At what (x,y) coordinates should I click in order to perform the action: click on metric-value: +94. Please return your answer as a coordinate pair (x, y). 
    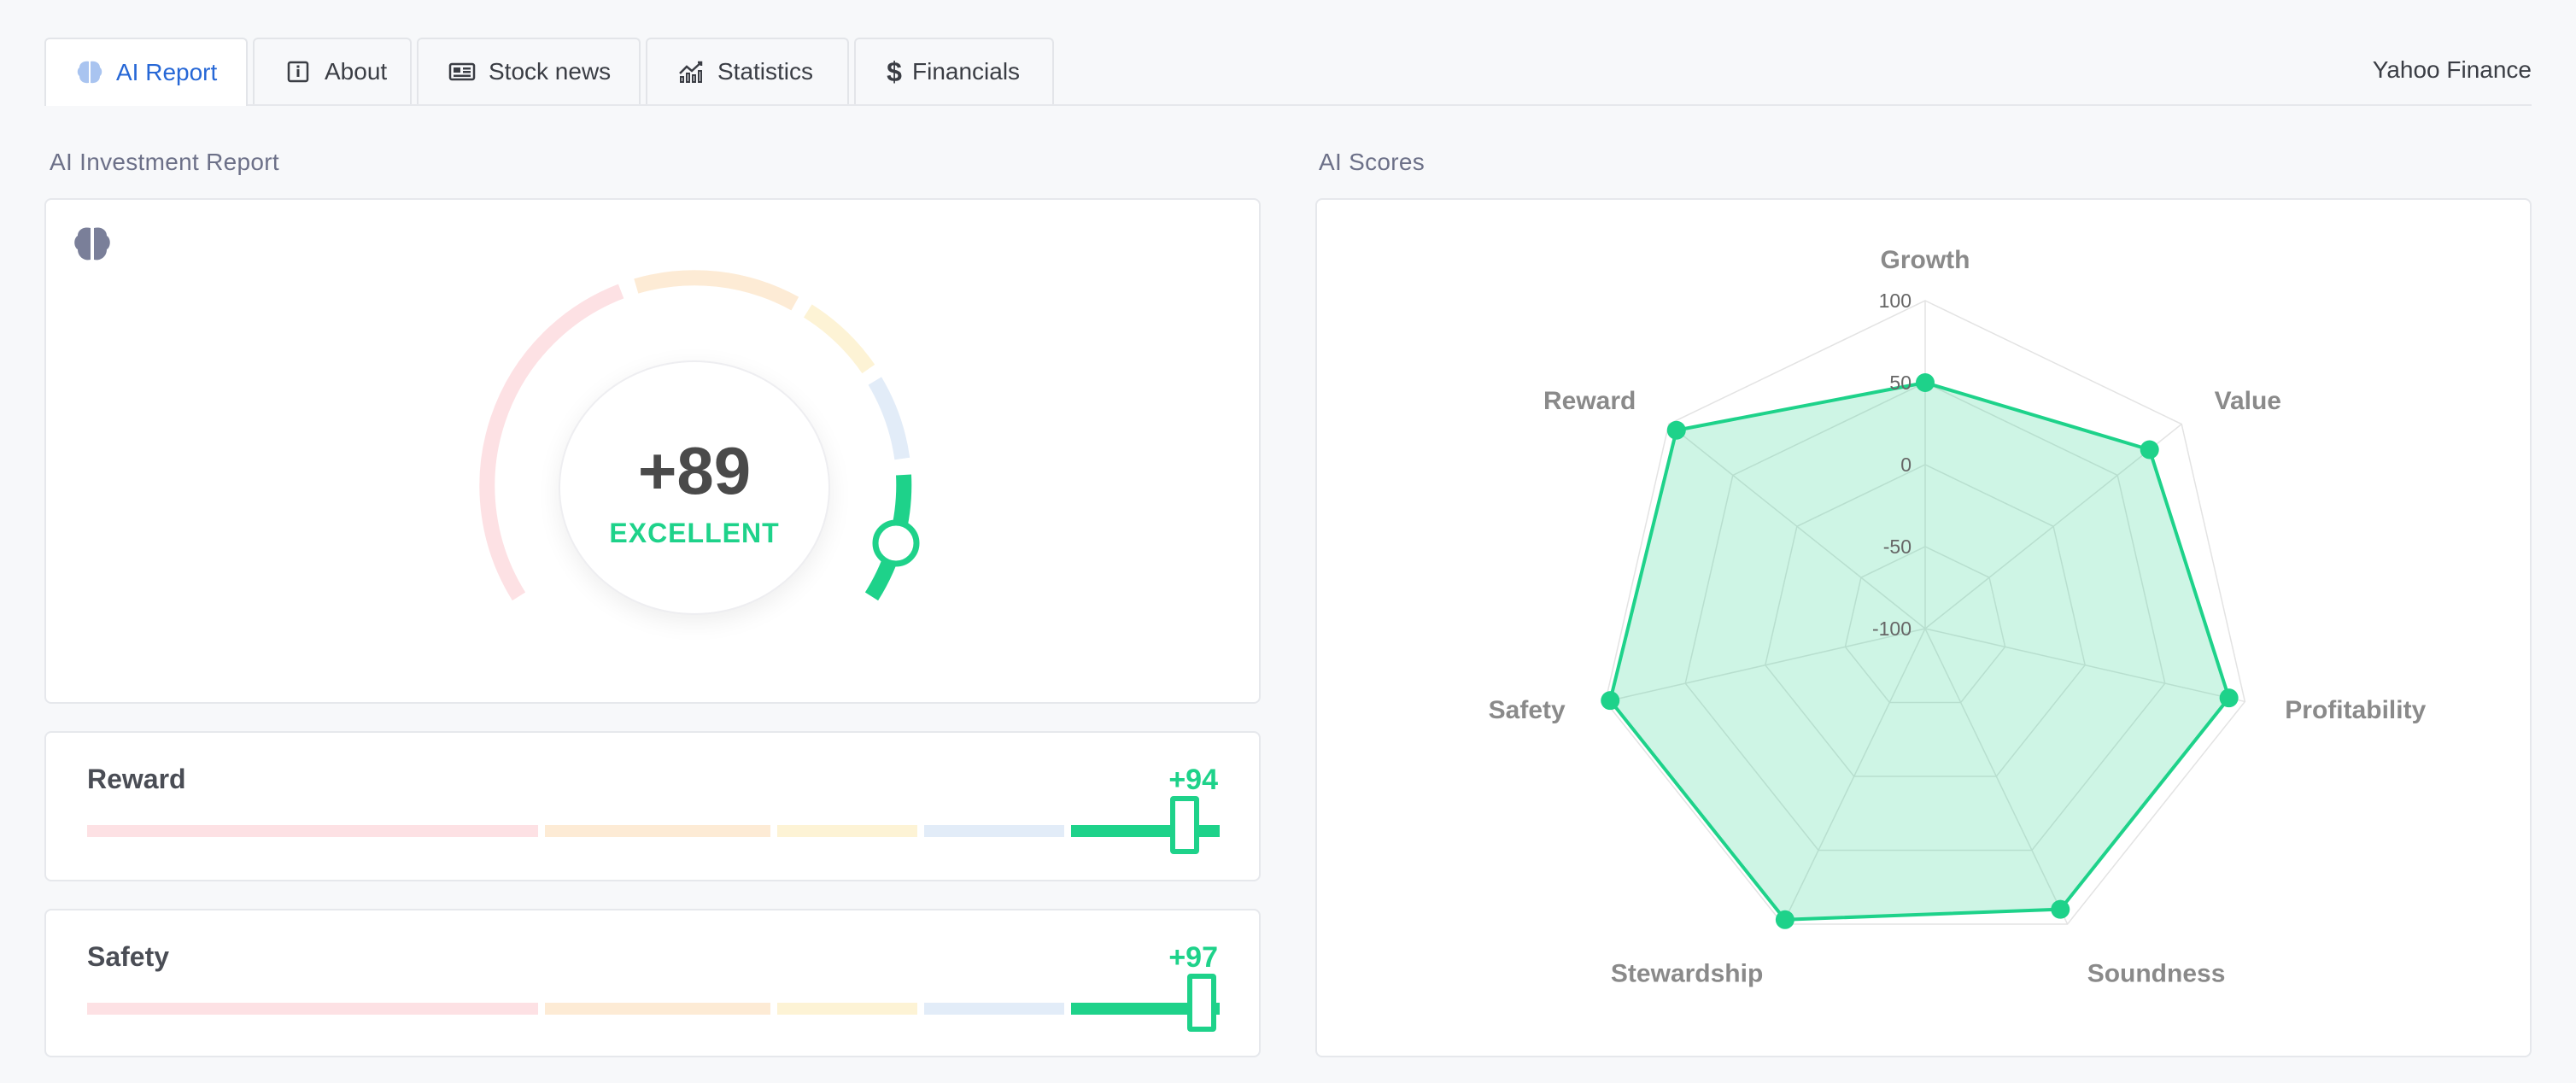
    Looking at the image, I should click on (1193, 780).